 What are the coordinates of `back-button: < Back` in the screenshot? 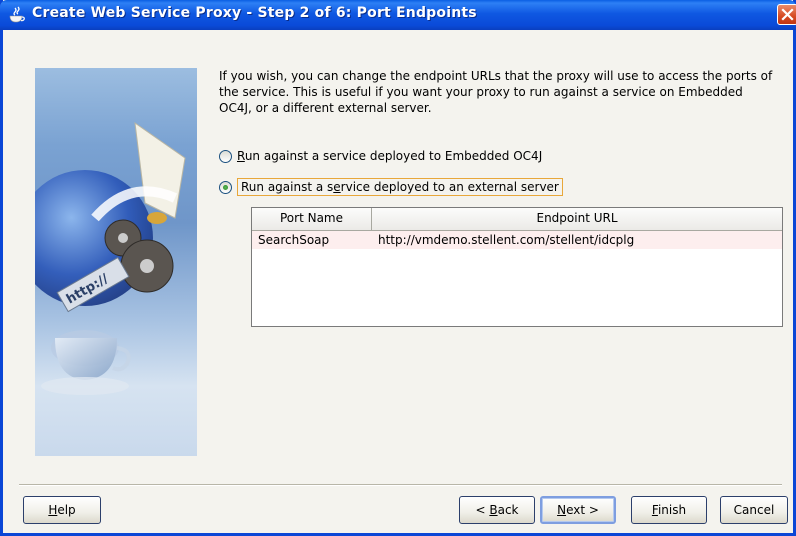 It's located at (497, 510).